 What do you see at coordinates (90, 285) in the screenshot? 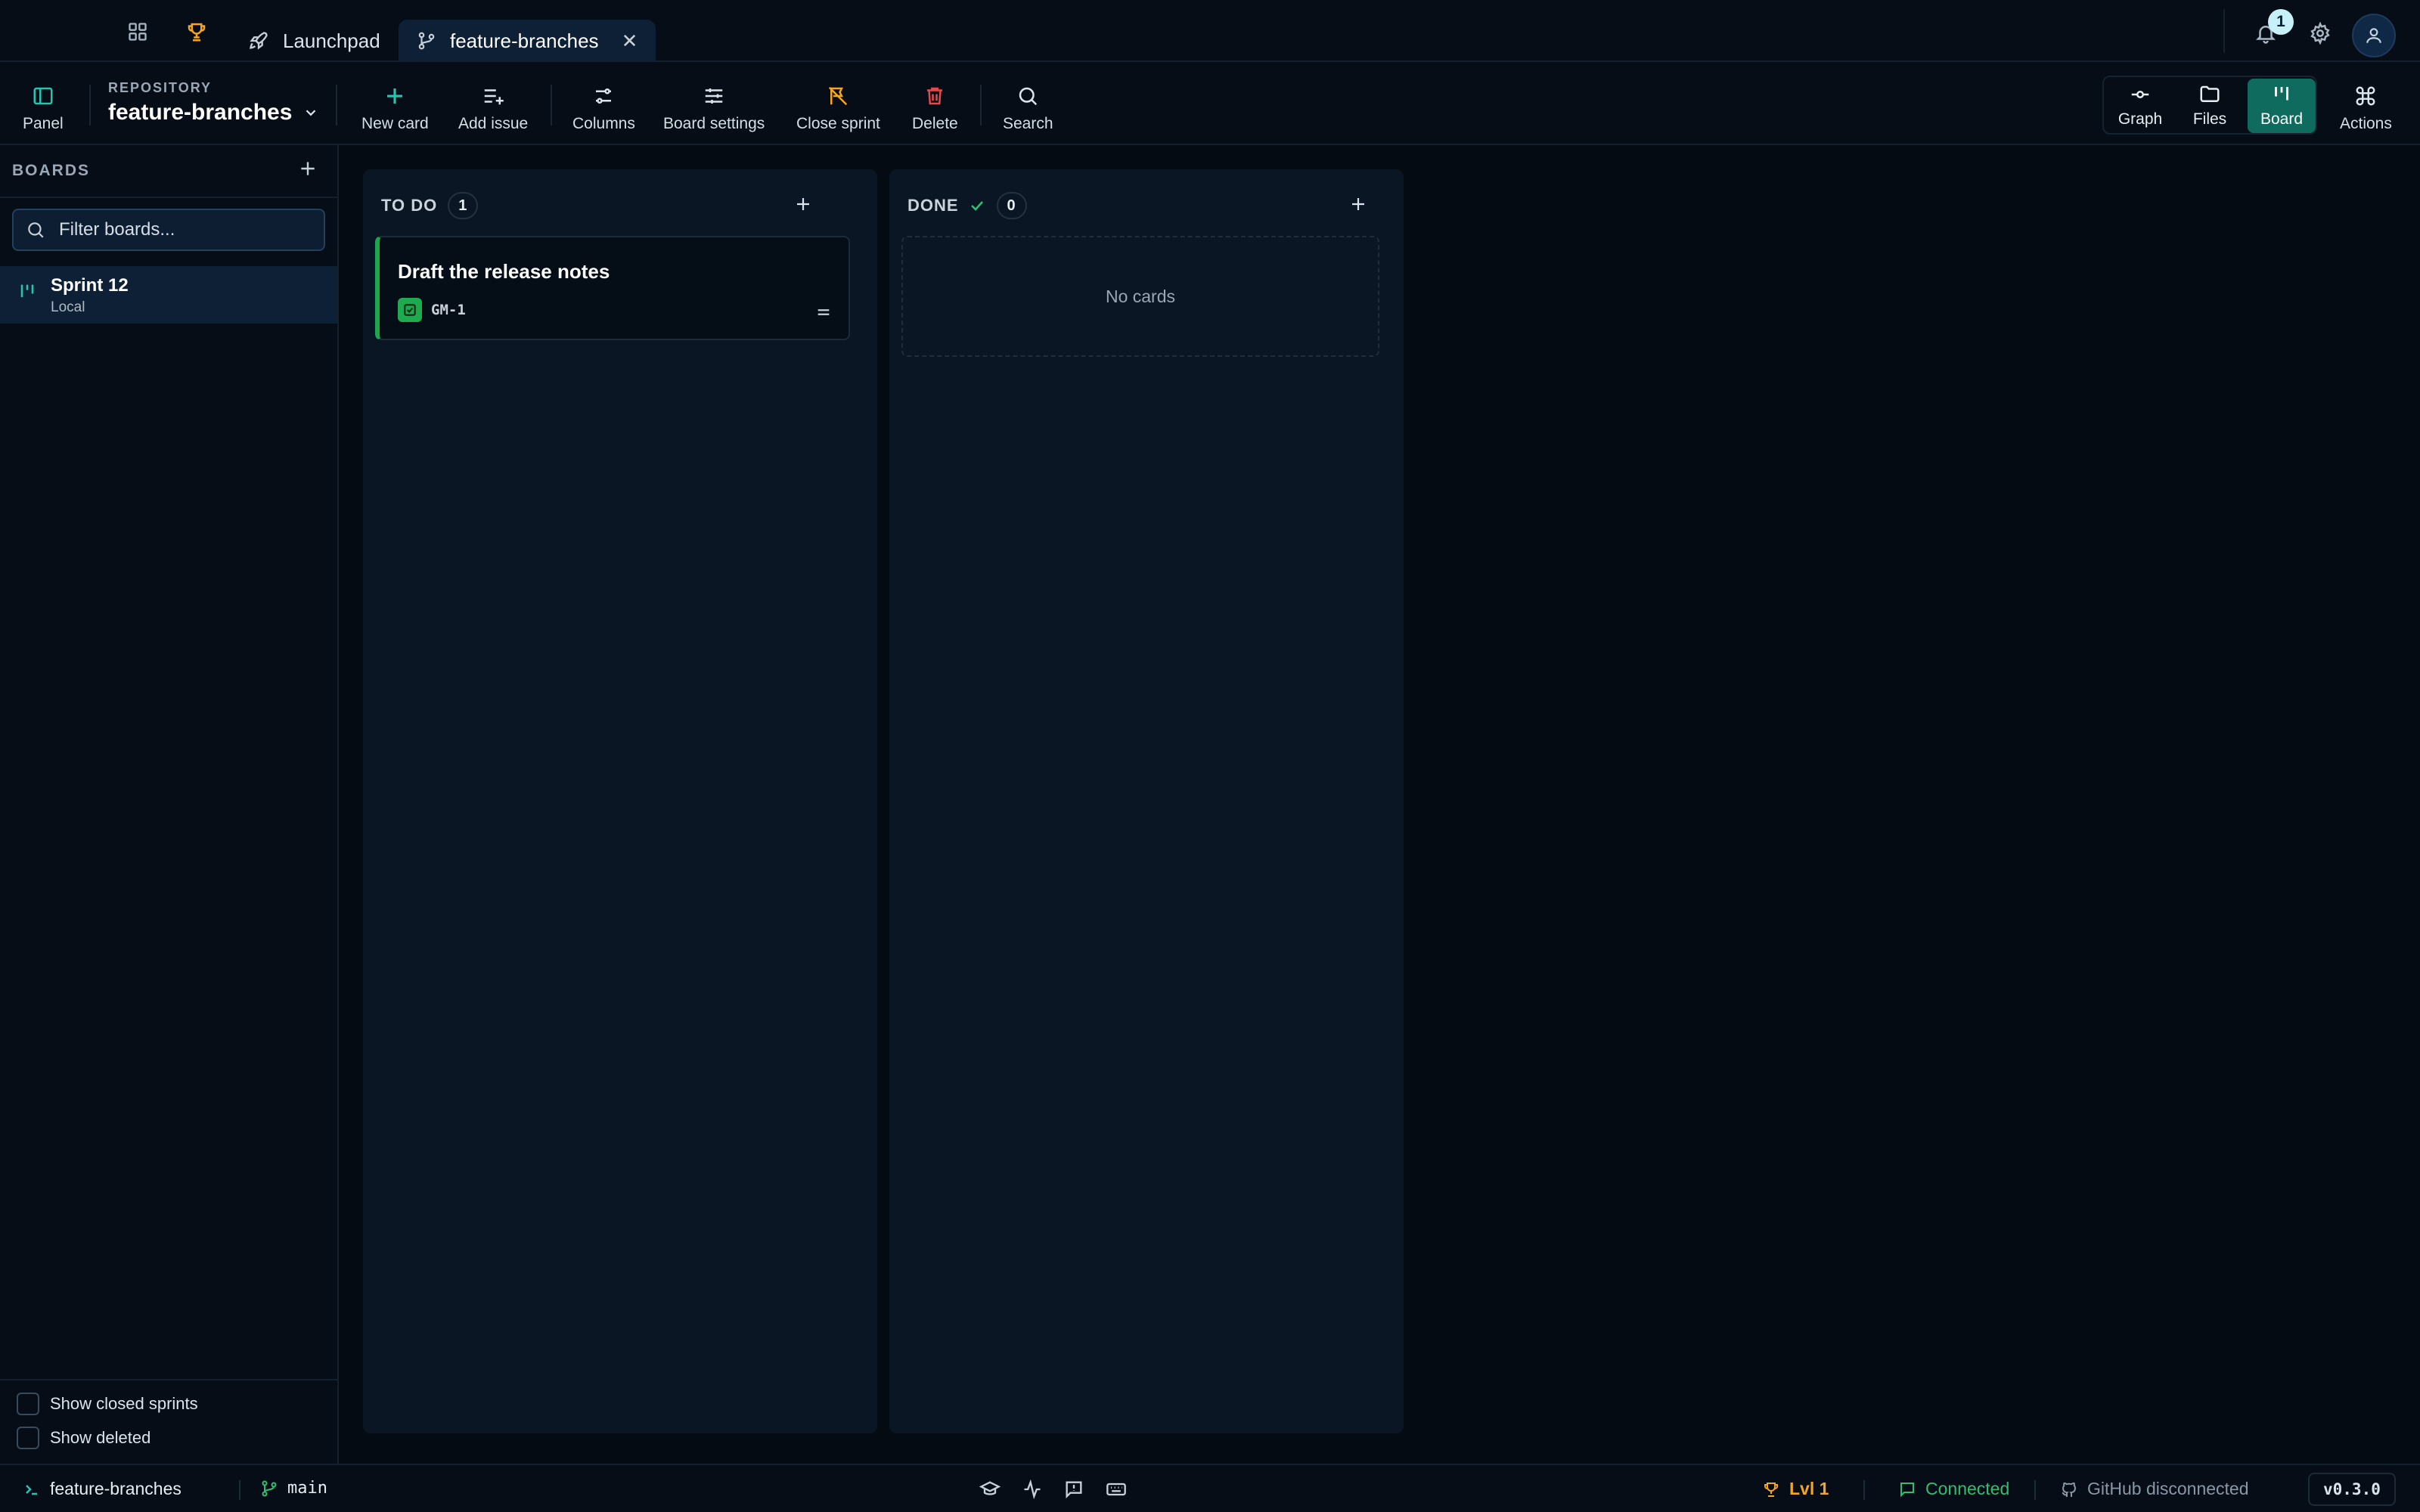
I see `board-name: Sprint 12` at bounding box center [90, 285].